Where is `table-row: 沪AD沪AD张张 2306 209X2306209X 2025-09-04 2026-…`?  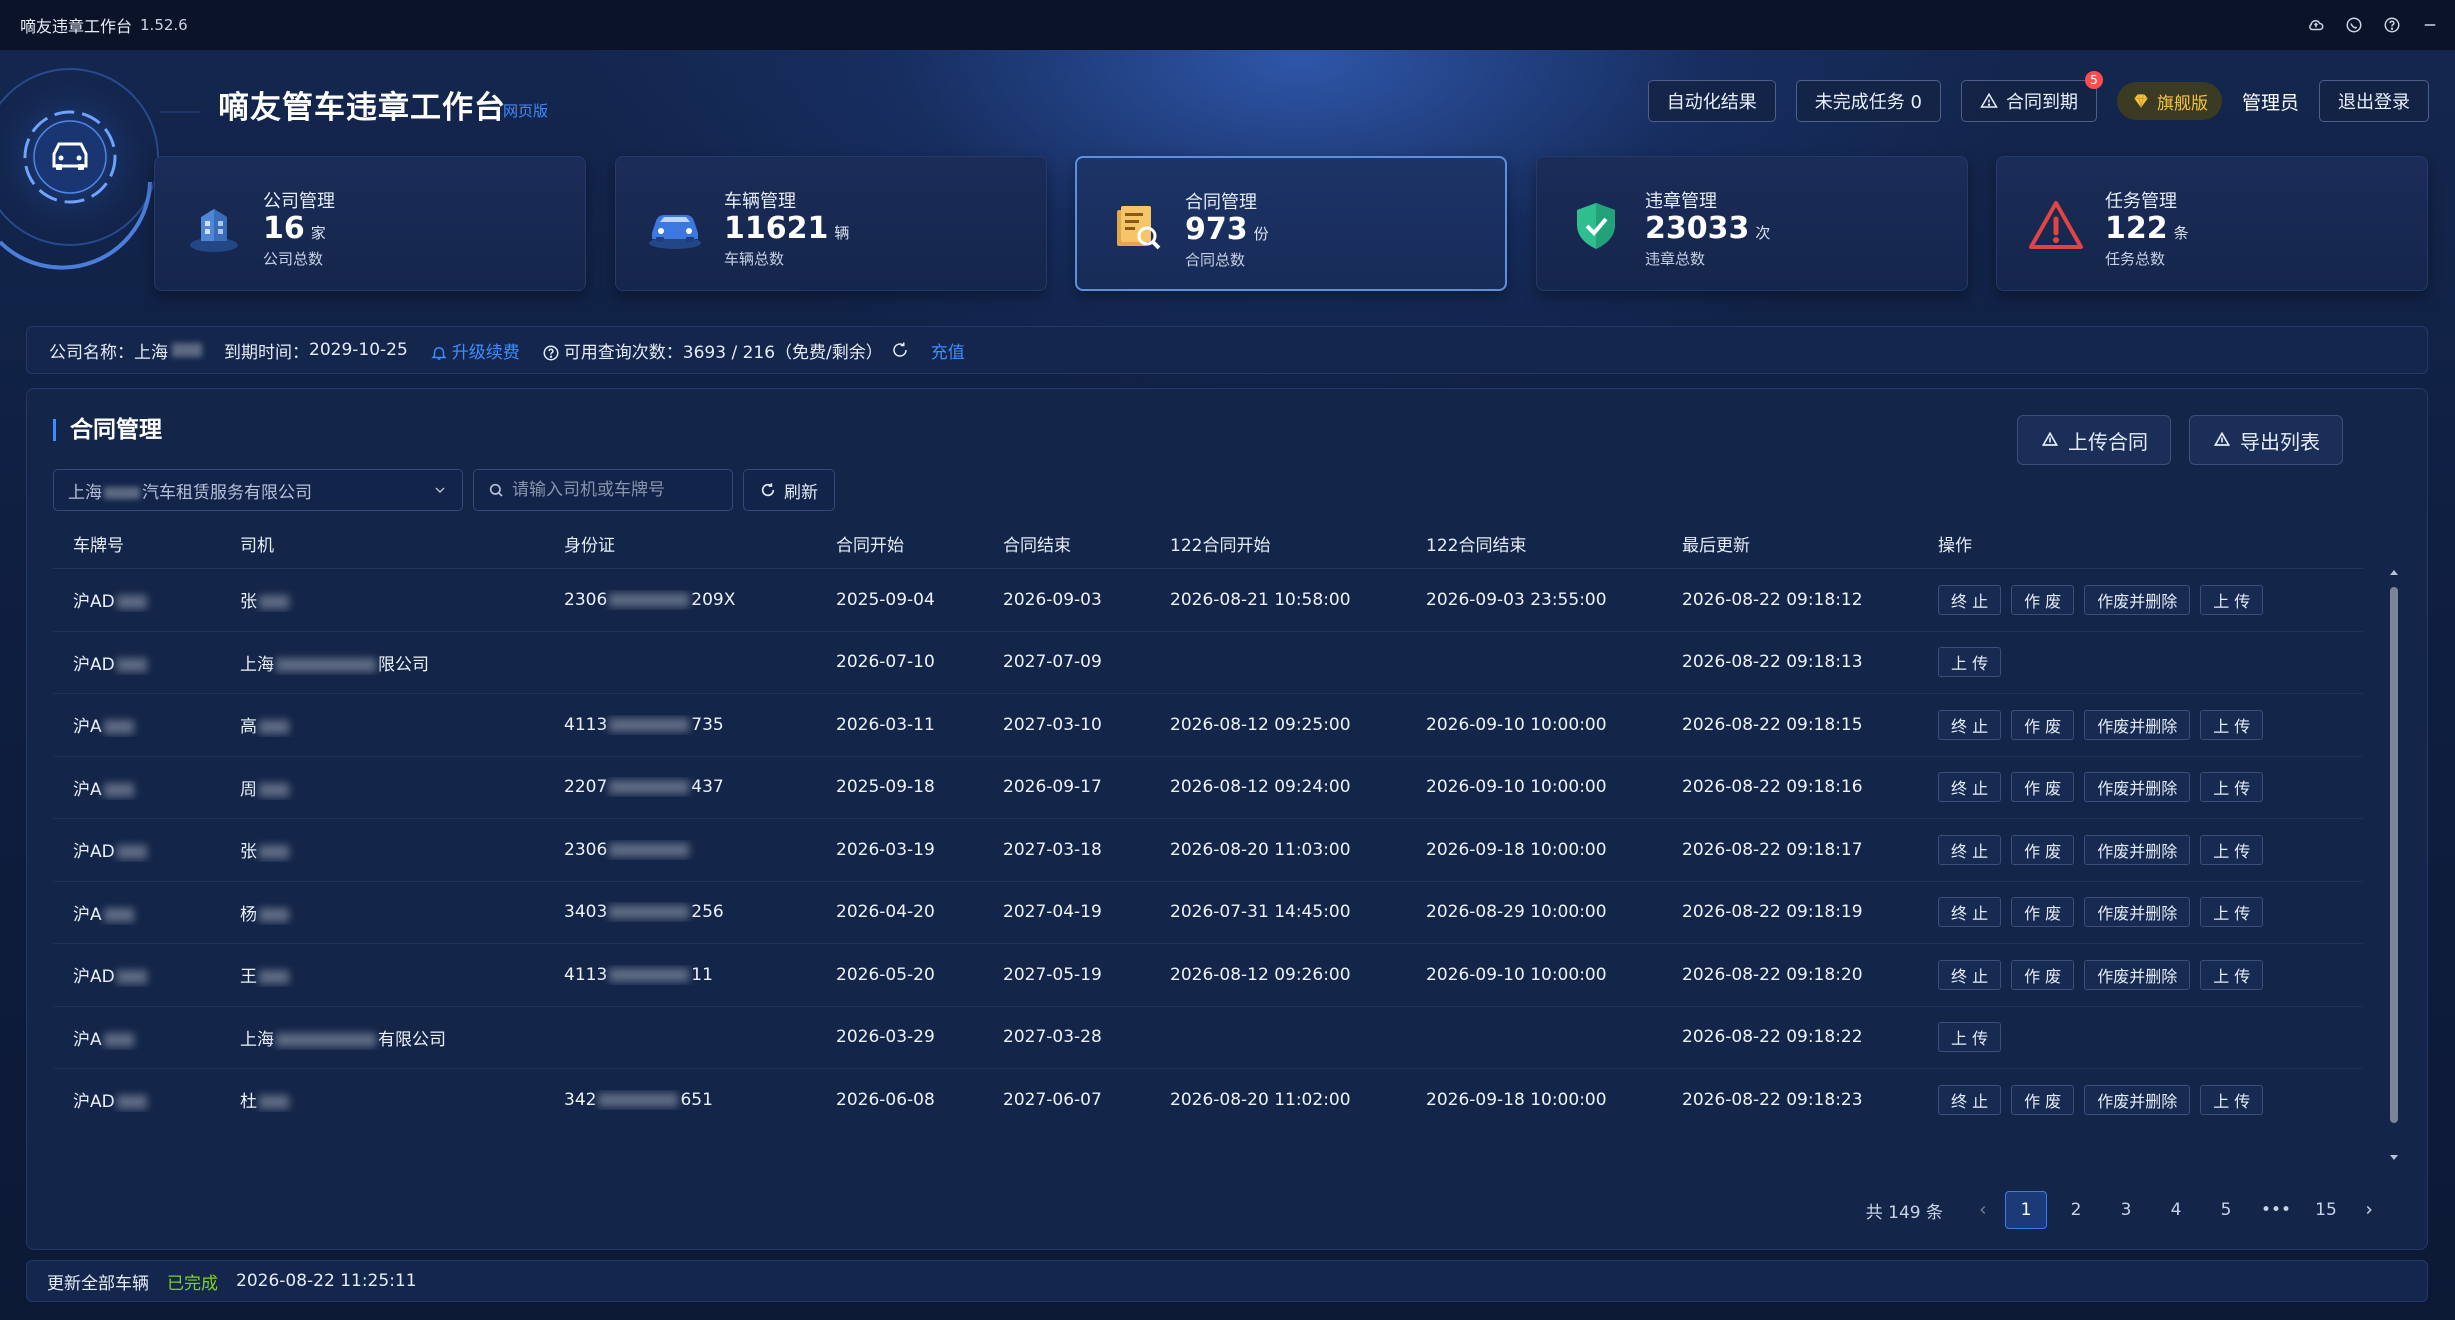
table-row: 沪AD沪AD张张 2306 209X2306209X 2025-09-04 2026-… is located at coordinates (1208, 600).